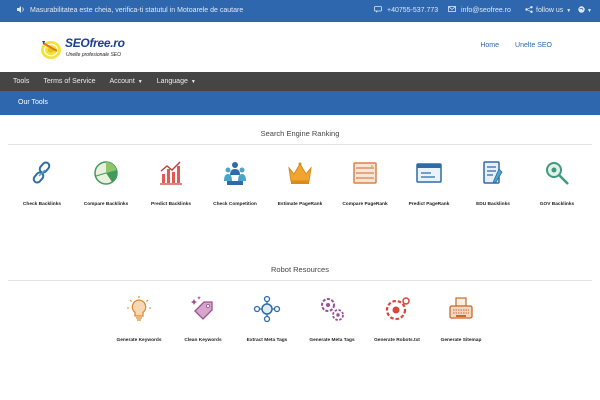  I want to click on tool-generate-robots-txt: Generate Robots.txt, so click(397, 319).